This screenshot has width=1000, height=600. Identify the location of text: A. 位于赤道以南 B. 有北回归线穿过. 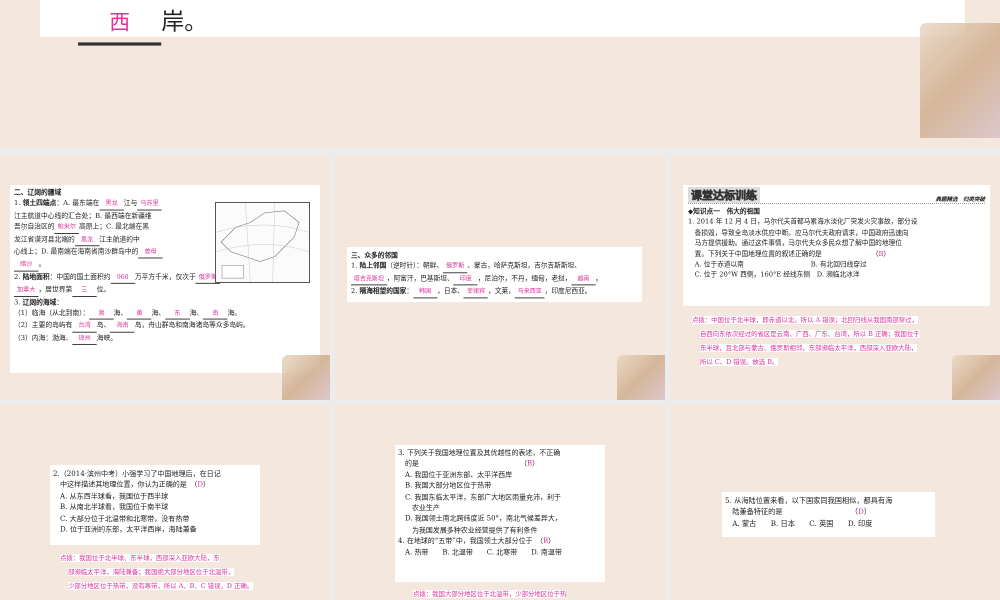
(777, 264).